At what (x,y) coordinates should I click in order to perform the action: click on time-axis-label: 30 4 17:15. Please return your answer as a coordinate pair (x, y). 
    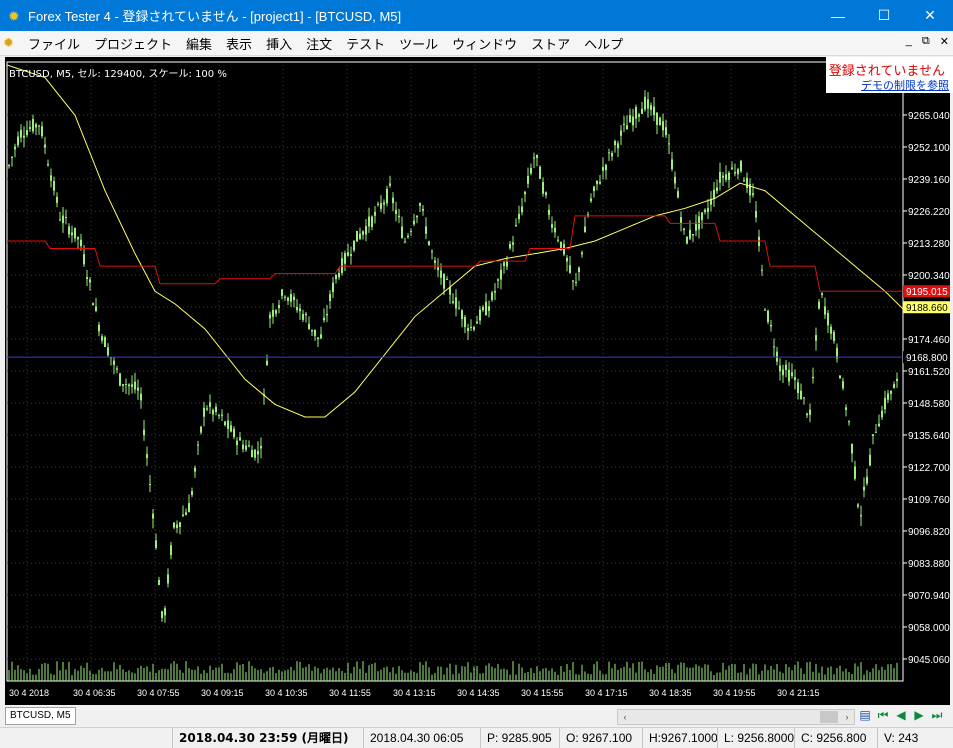
    Looking at the image, I should click on (606, 693).